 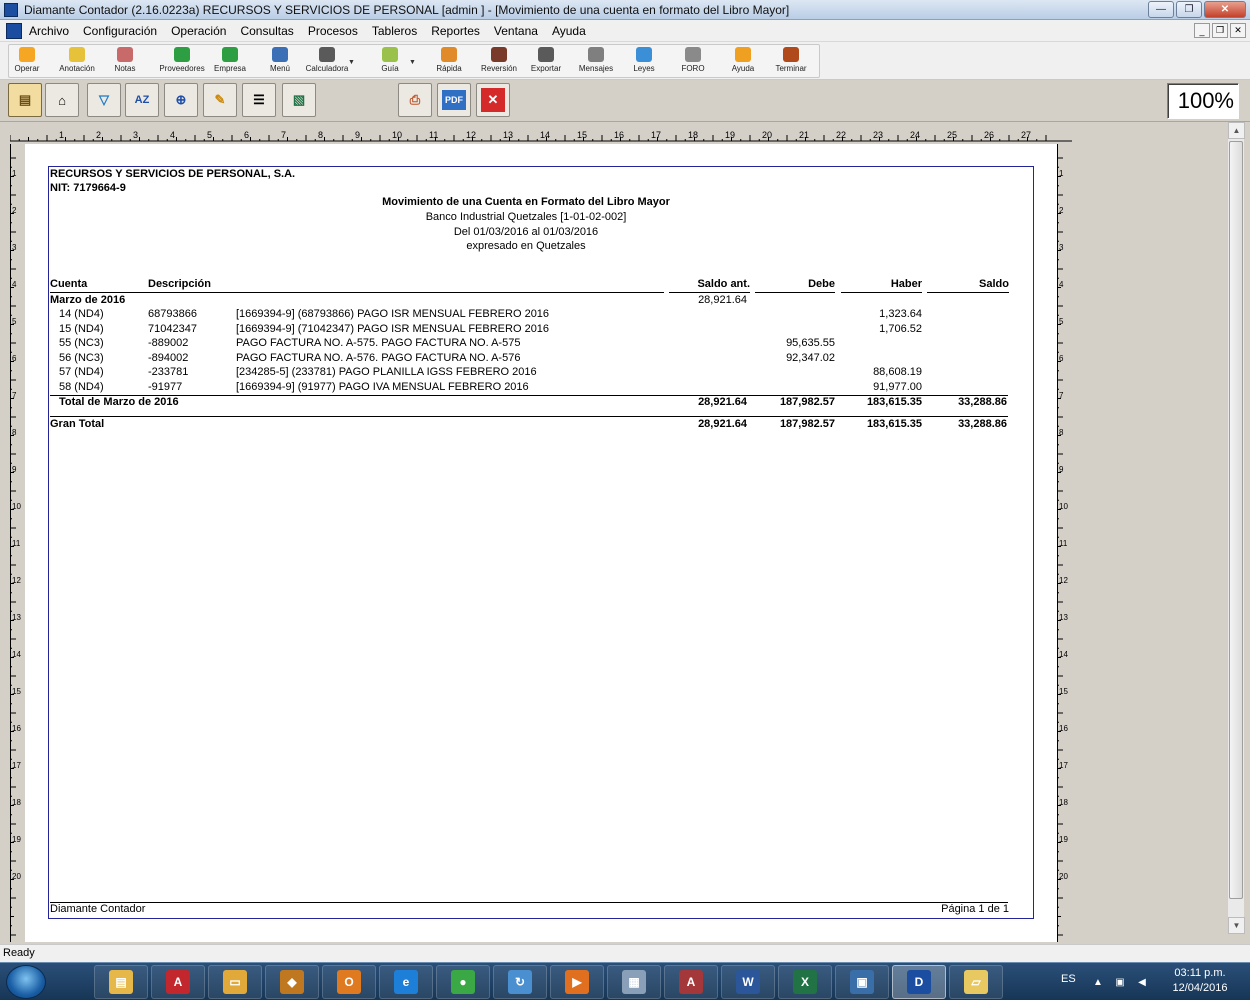 I want to click on page-setup-button: ▤, so click(x=25, y=100).